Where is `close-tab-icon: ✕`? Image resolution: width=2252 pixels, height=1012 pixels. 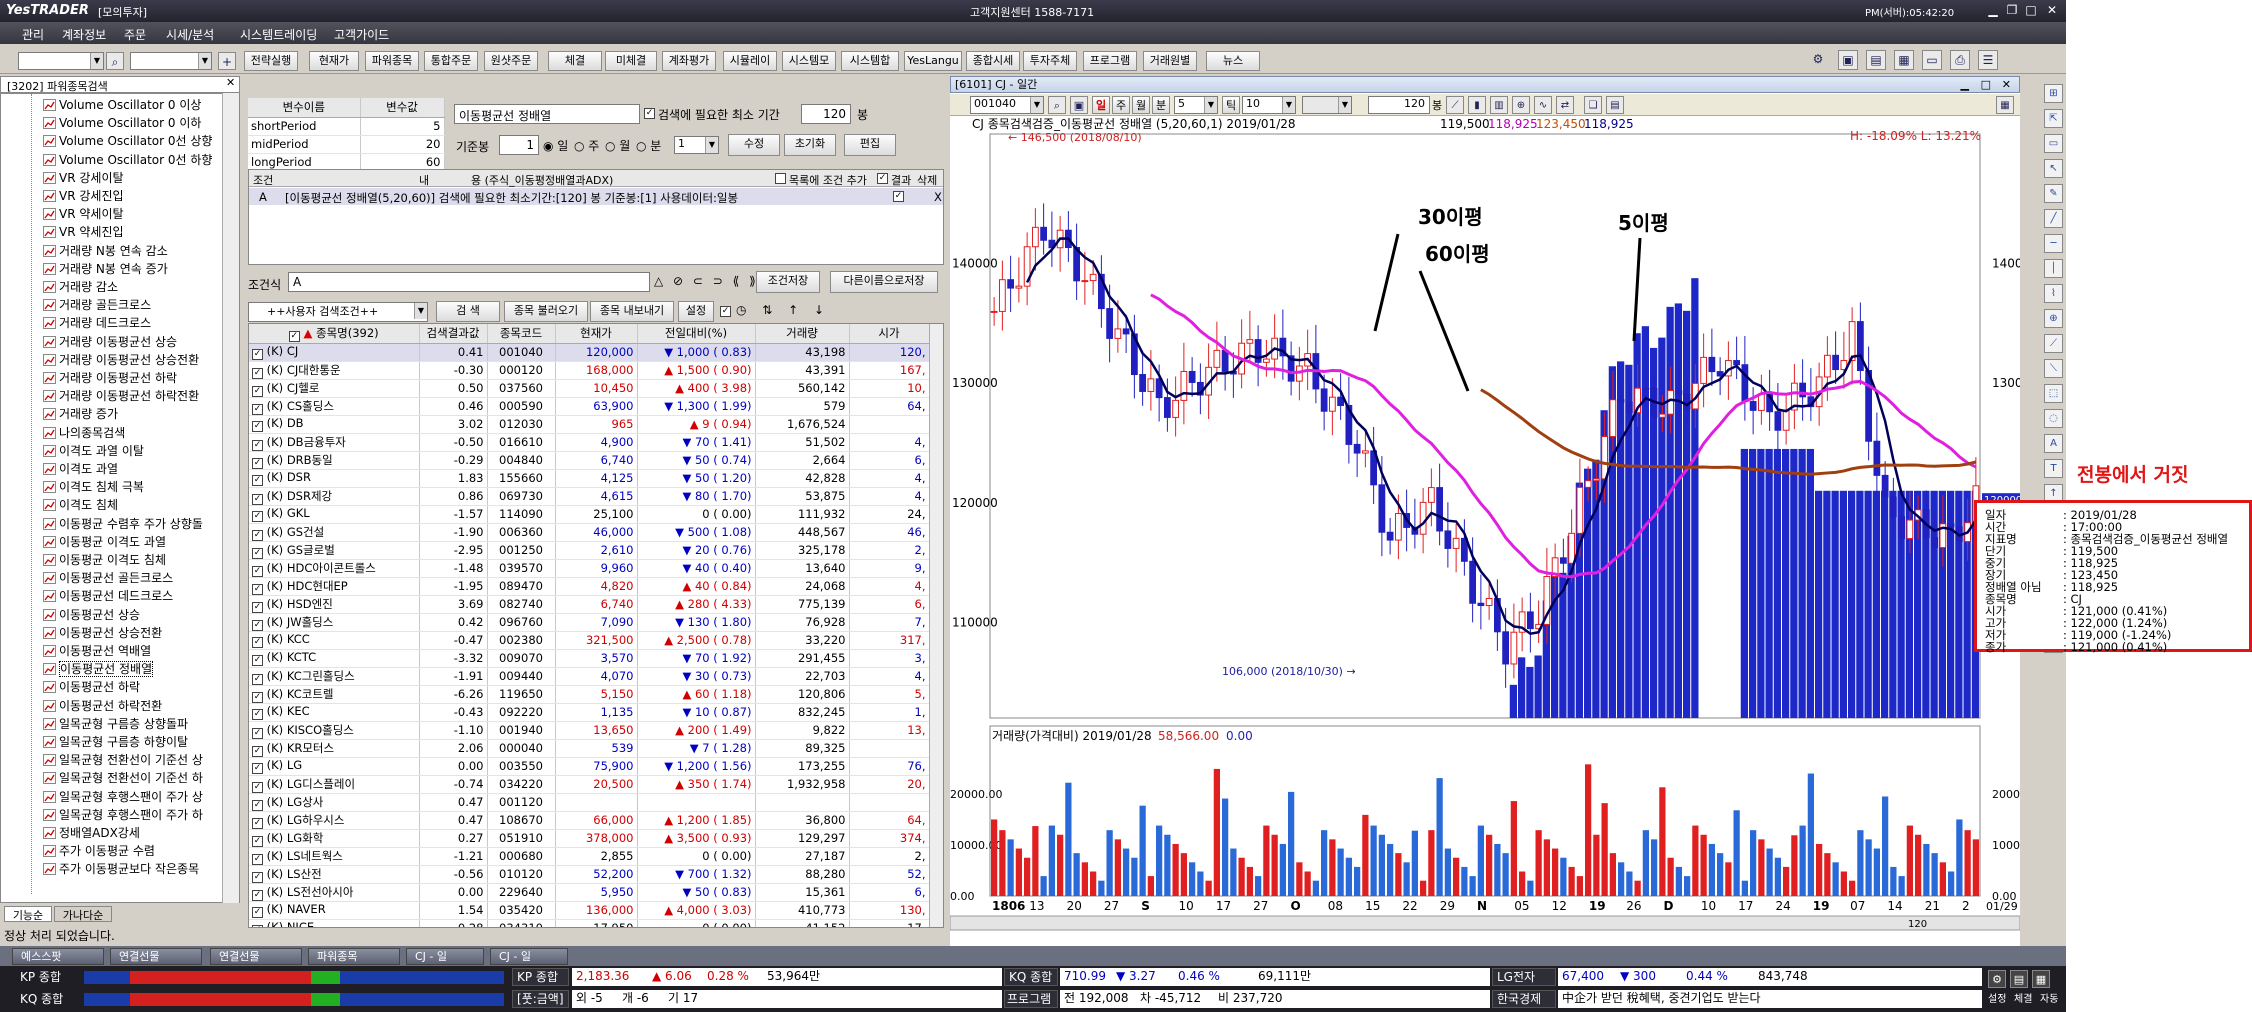 close-tab-icon: ✕ is located at coordinates (230, 82).